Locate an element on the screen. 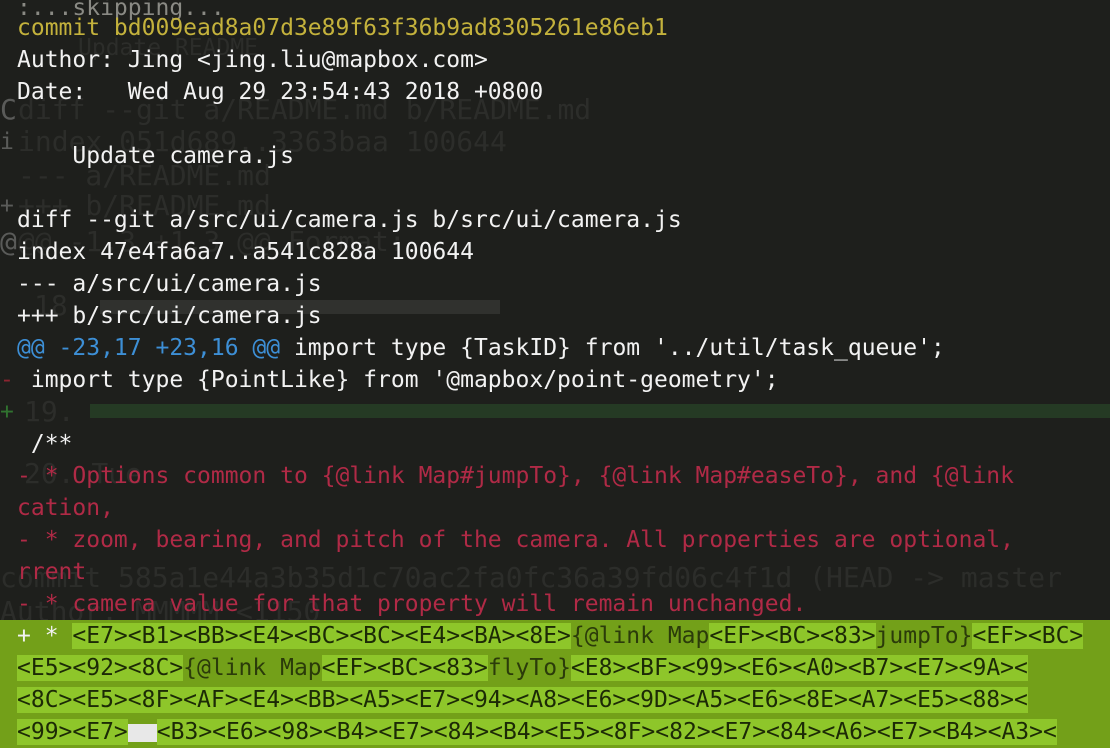  diff-old-file-line: --- a/src/ui/camera.js is located at coordinates (169, 284).